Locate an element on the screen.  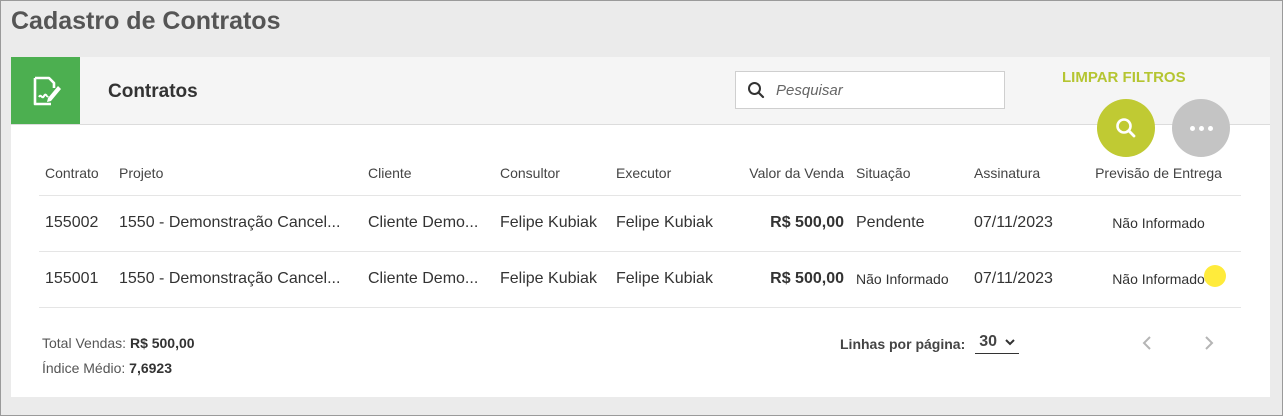
average-index-line: Índice Médio: 7,6923 is located at coordinates (118, 368).